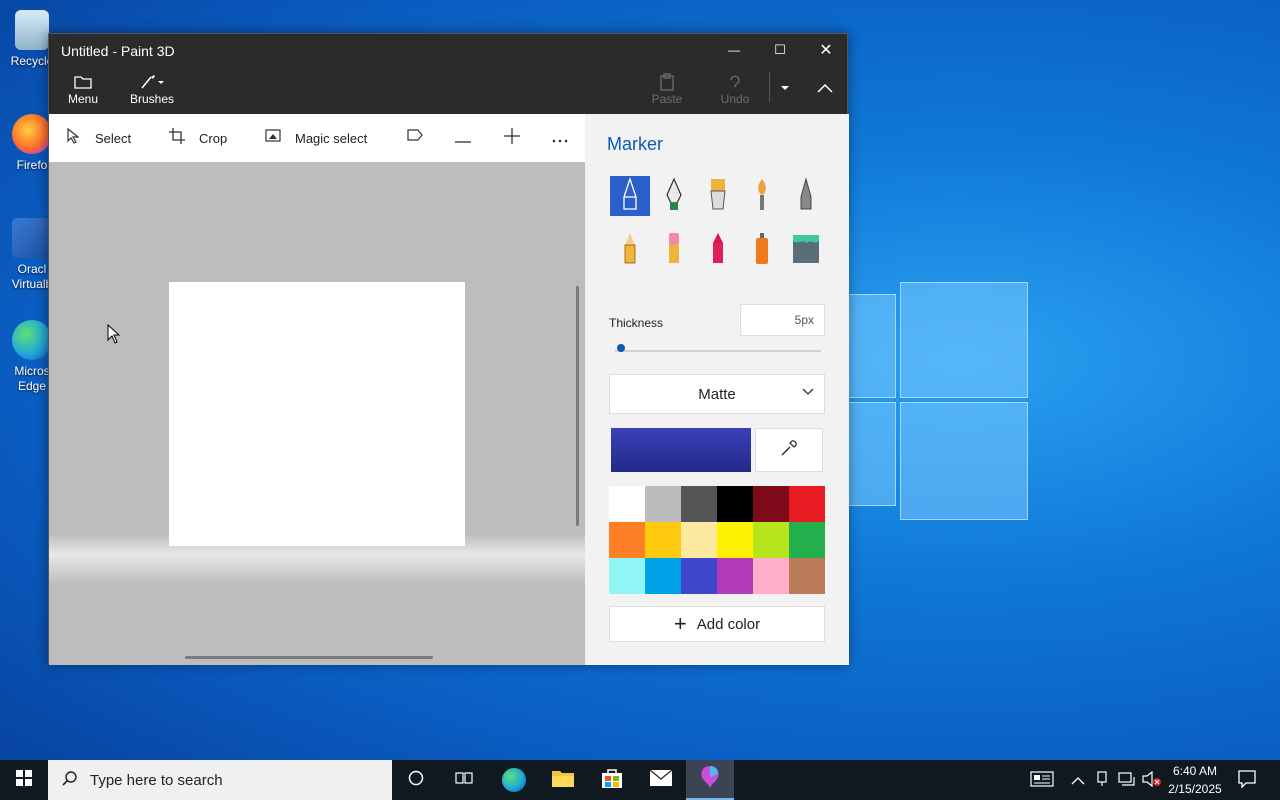  I want to click on more-dropdown-button, so click(785, 88).